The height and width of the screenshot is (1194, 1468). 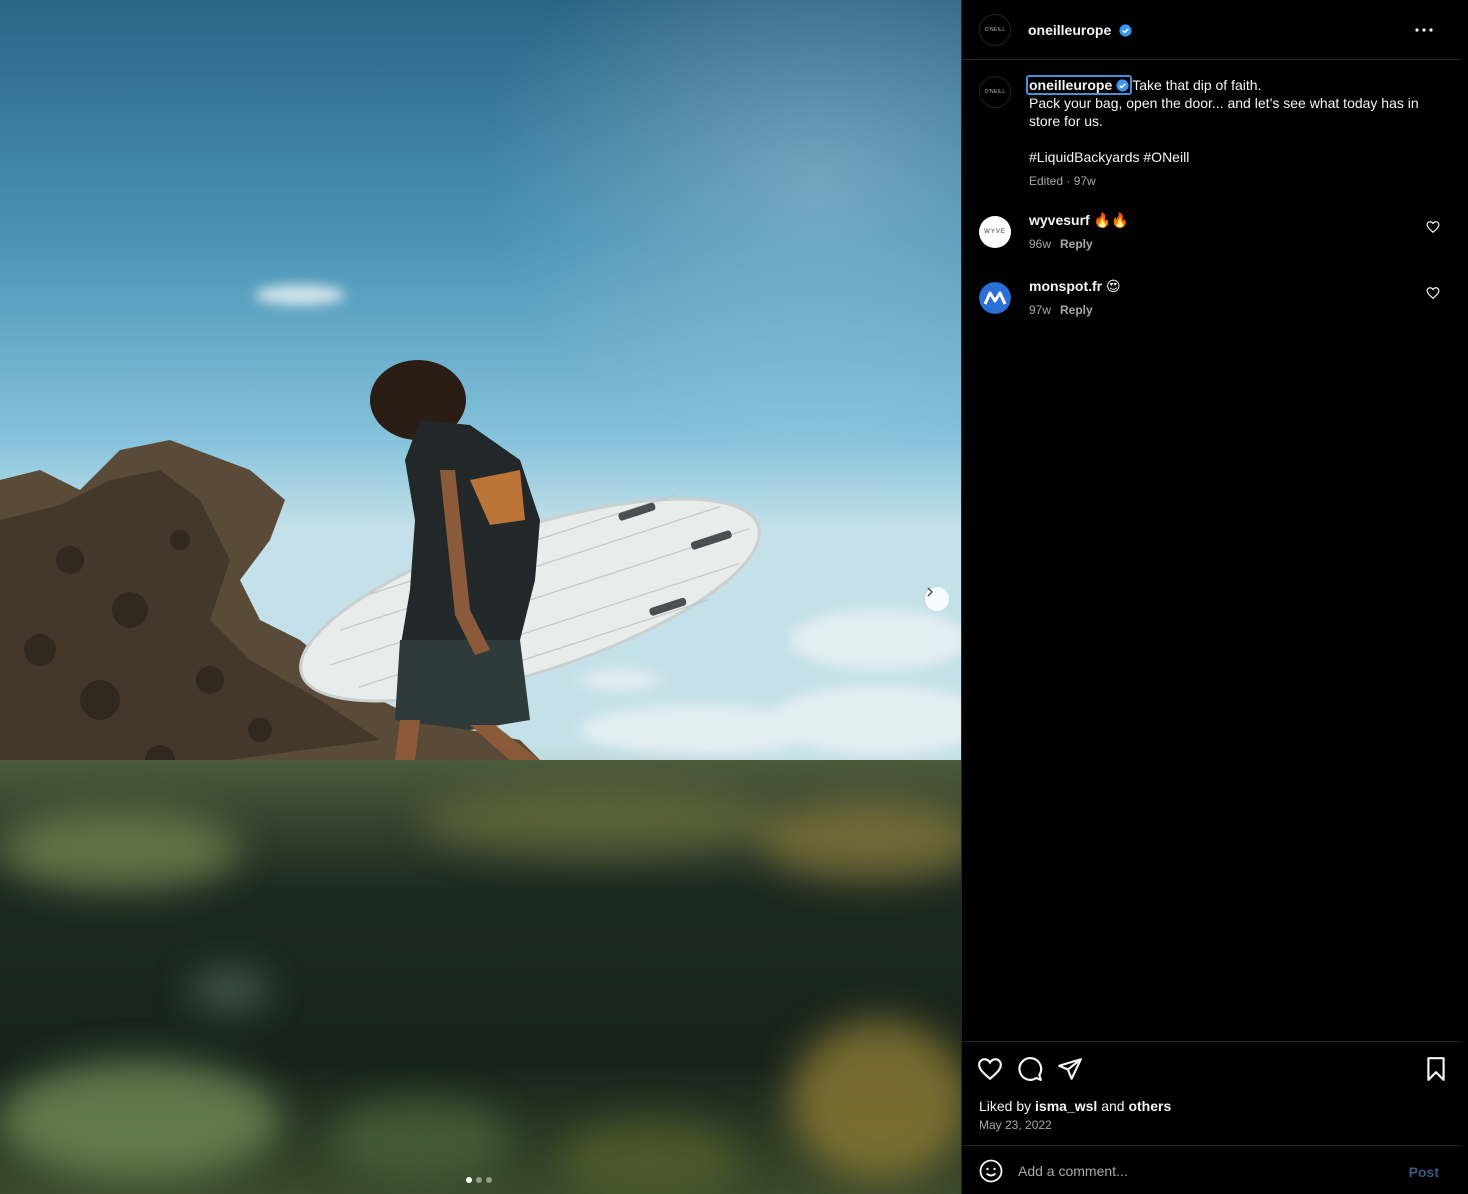 What do you see at coordinates (930, 592) in the screenshot?
I see `chevron-right-icon` at bounding box center [930, 592].